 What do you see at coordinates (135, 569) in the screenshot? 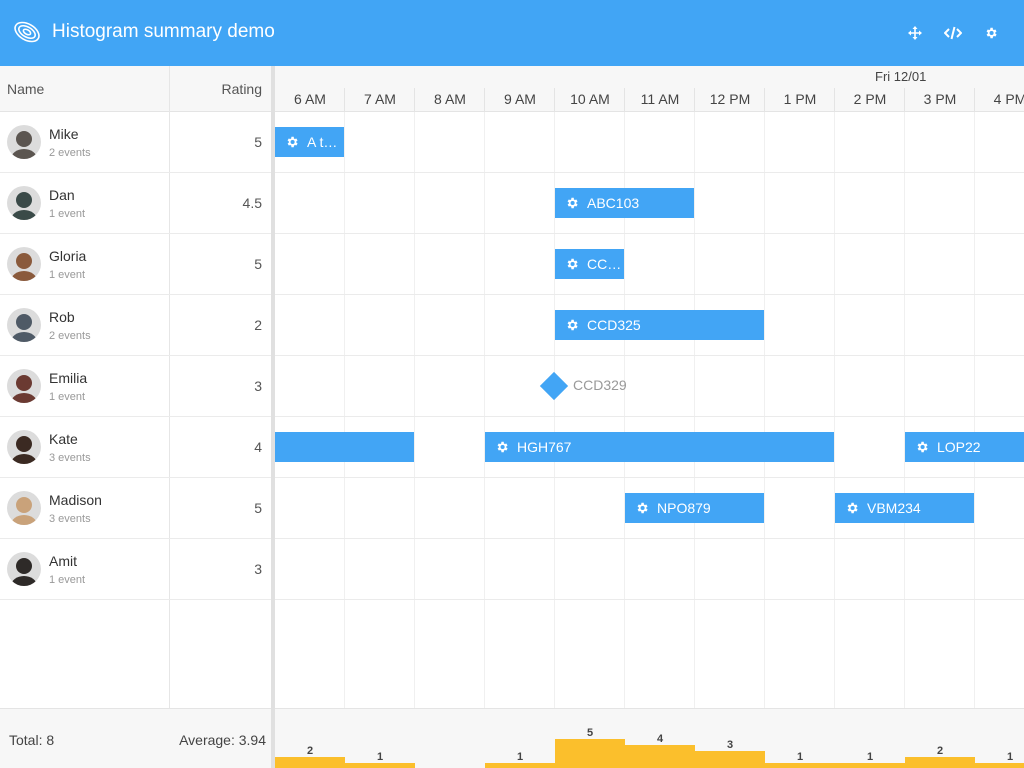
I see `resource-row: Amit 1 event 3` at bounding box center [135, 569].